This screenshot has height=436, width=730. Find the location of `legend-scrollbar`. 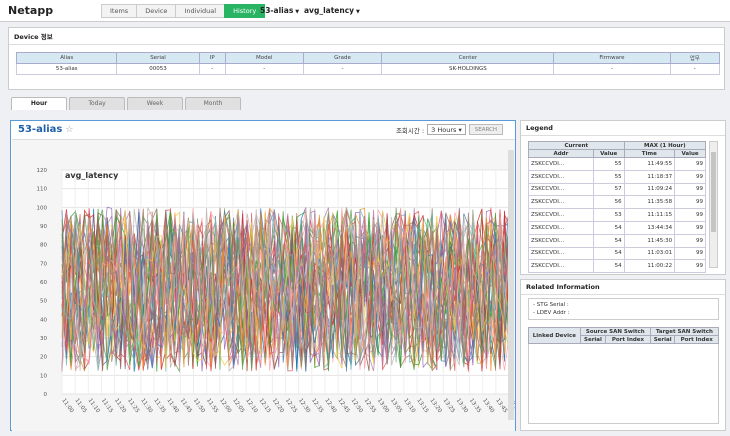

legend-scrollbar is located at coordinates (713, 204).